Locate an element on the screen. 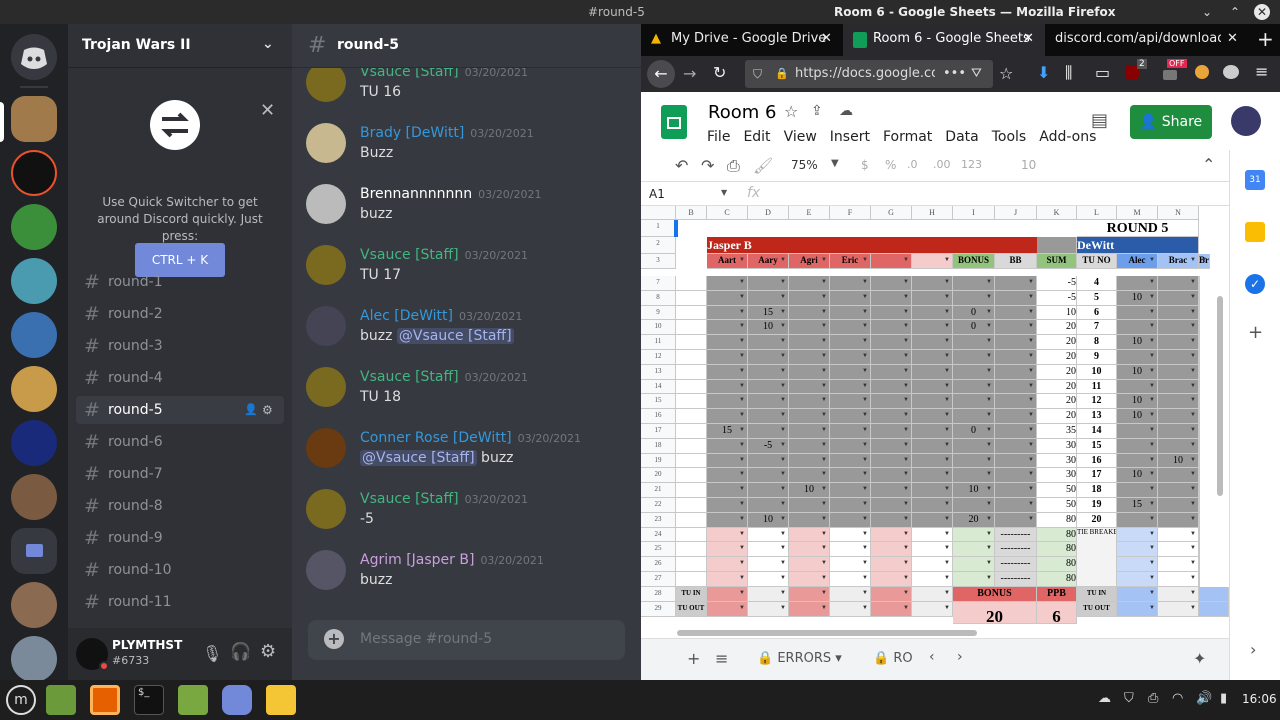 The height and width of the screenshot is (720, 1280). column-header: F is located at coordinates (850, 213).